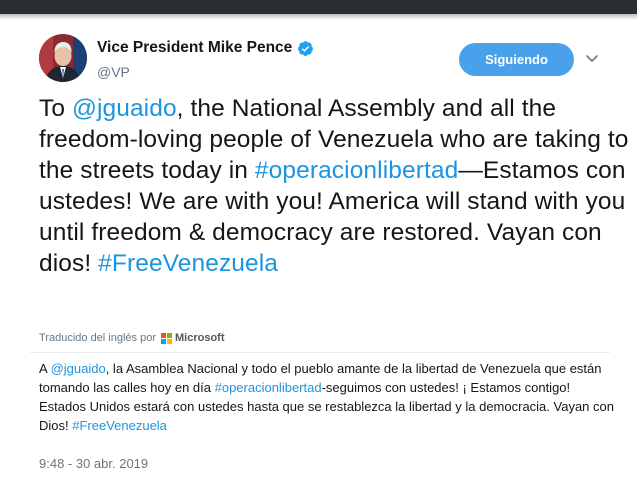  I want to click on user-name-row: Vice President Mike Pence, so click(205, 48).